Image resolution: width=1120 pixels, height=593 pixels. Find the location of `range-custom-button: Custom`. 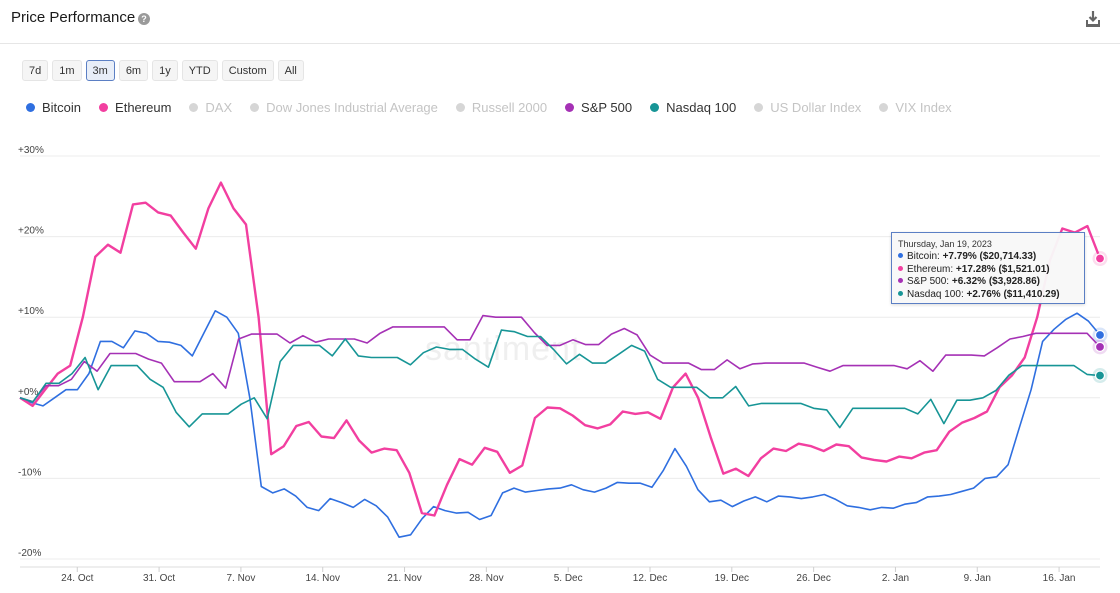

range-custom-button: Custom is located at coordinates (247, 70).